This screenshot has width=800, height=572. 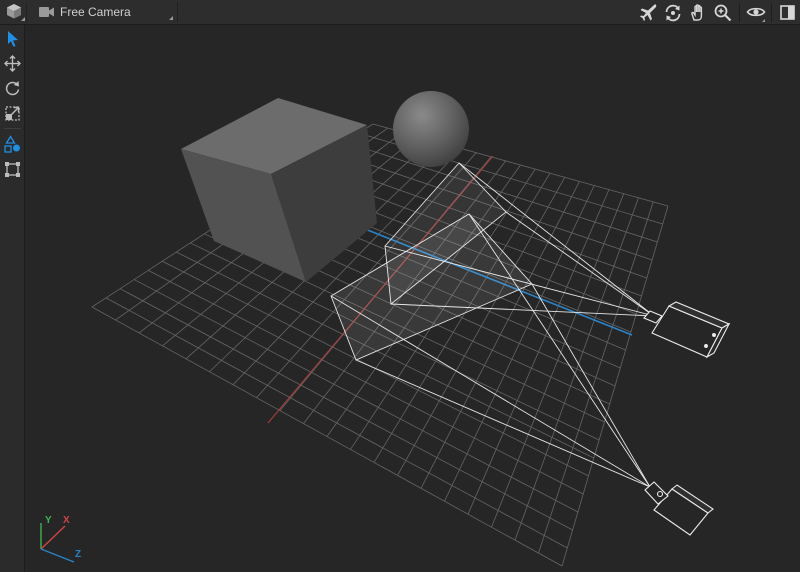 I want to click on hand-pan-icon, so click(x=698, y=13).